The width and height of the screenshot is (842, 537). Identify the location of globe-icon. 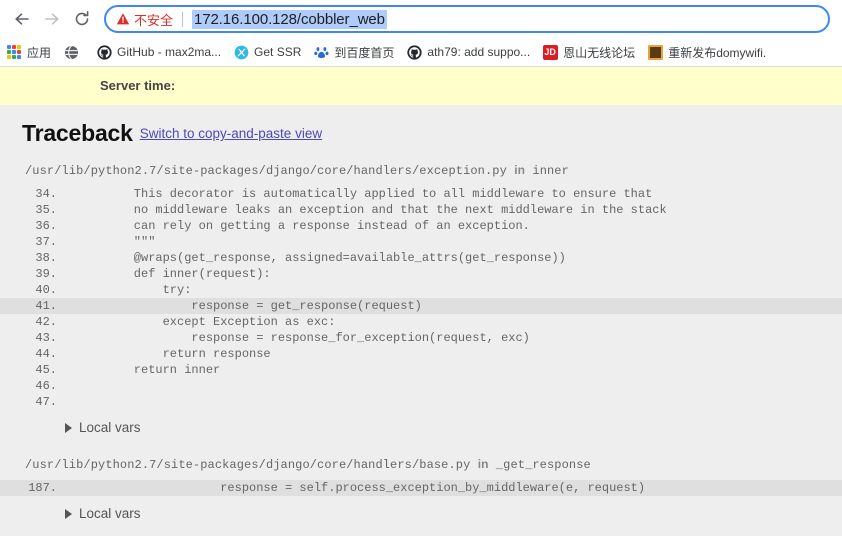
(71, 52).